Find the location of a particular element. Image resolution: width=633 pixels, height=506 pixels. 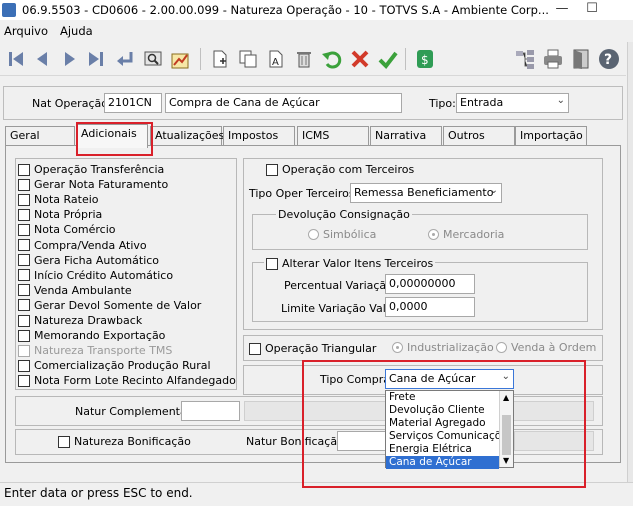

flag-check-14: Nota Form Lote Recinto Alfandegado is located at coordinates (127, 380).